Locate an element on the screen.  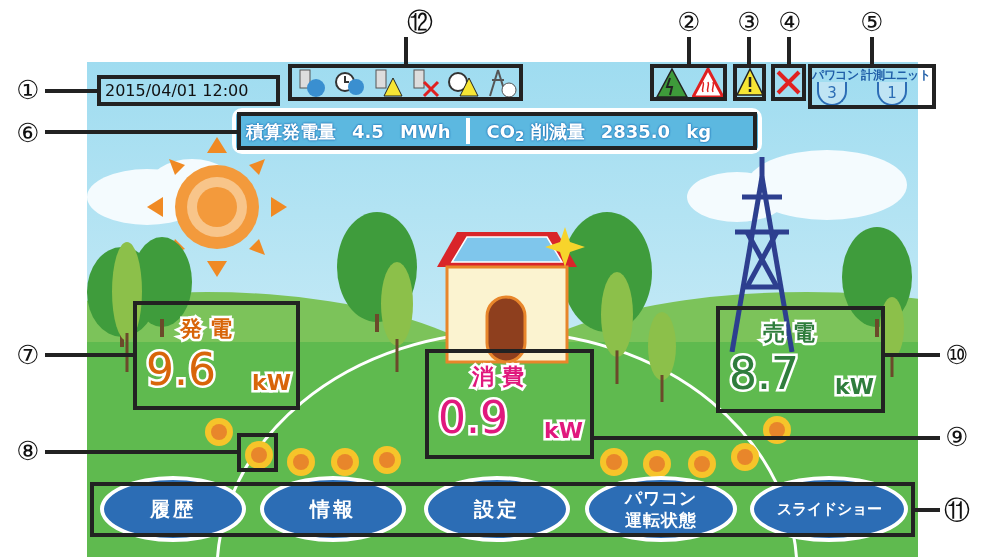
generation-value: 4.5 is located at coordinates (368, 131).